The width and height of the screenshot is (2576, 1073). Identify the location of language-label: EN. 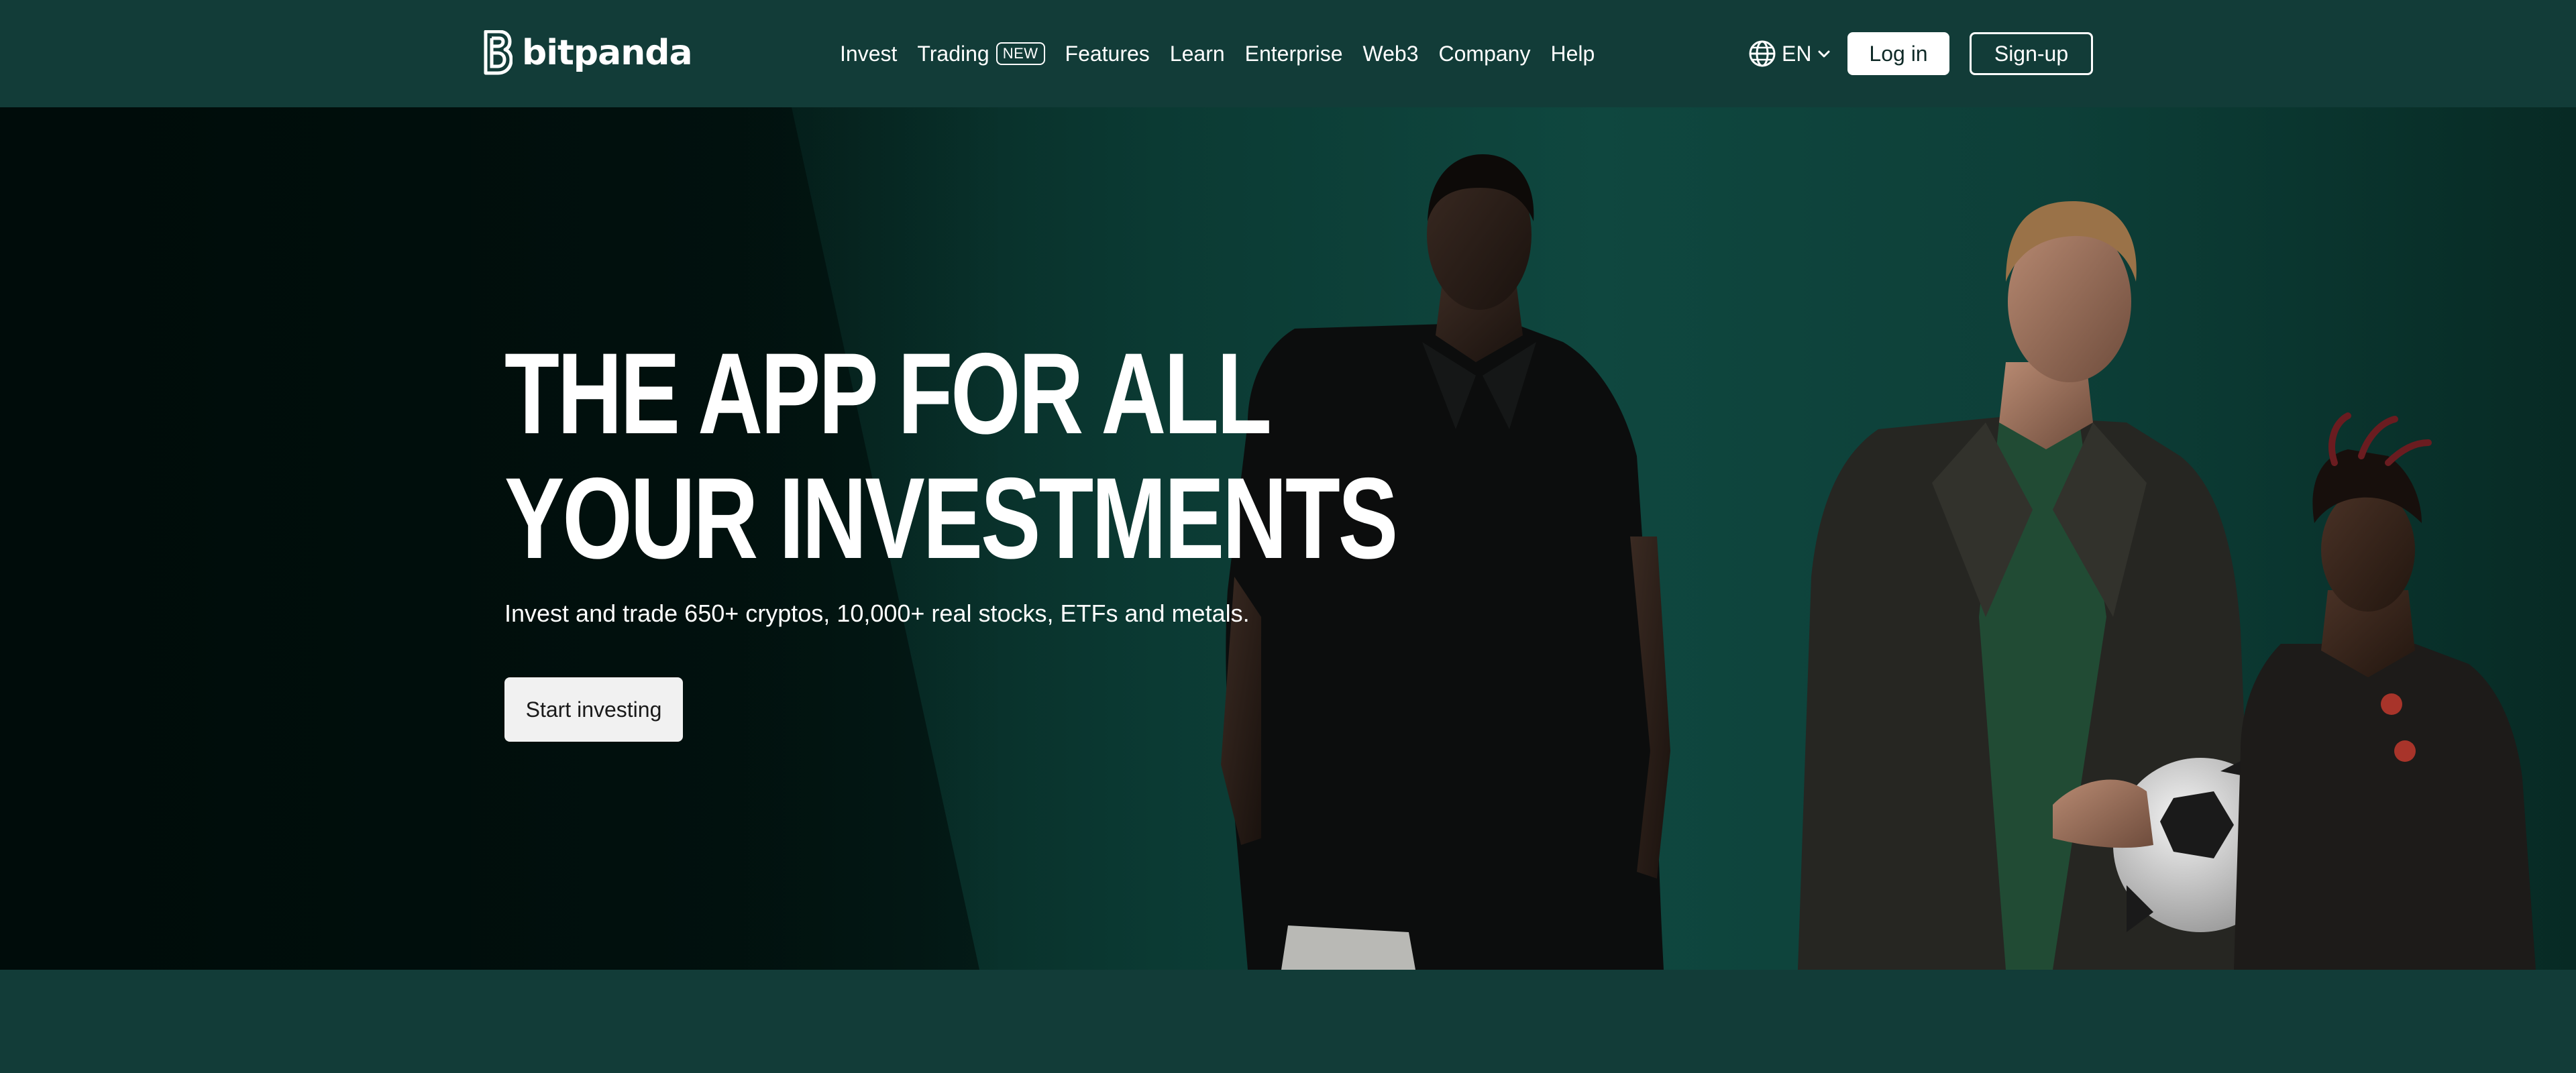
(1797, 54).